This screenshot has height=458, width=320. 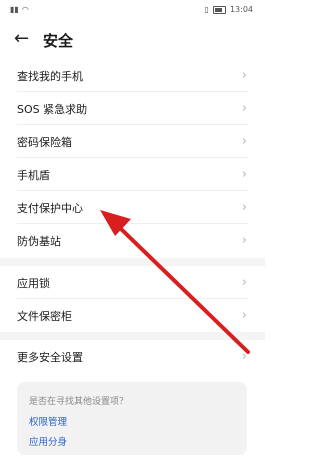 I want to click on settings-row-app-lock: 应用锁 ›, so click(x=132, y=282).